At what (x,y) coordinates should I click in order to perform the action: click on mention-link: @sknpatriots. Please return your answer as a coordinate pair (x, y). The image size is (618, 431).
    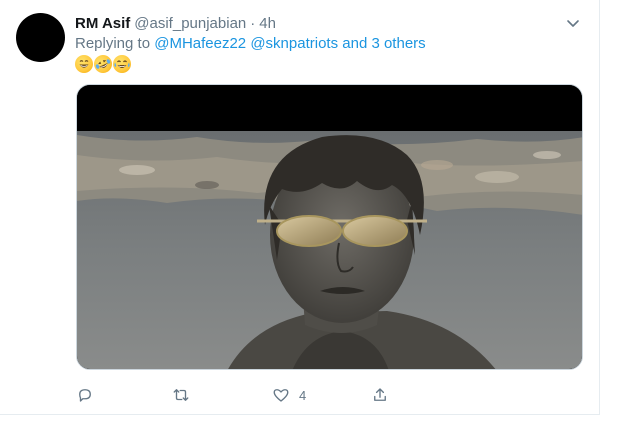
    Looking at the image, I should click on (294, 43).